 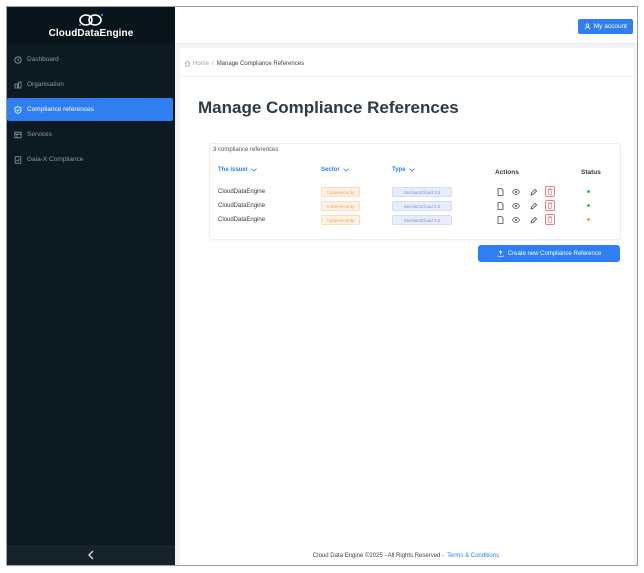 I want to click on user-icon, so click(x=587, y=26).